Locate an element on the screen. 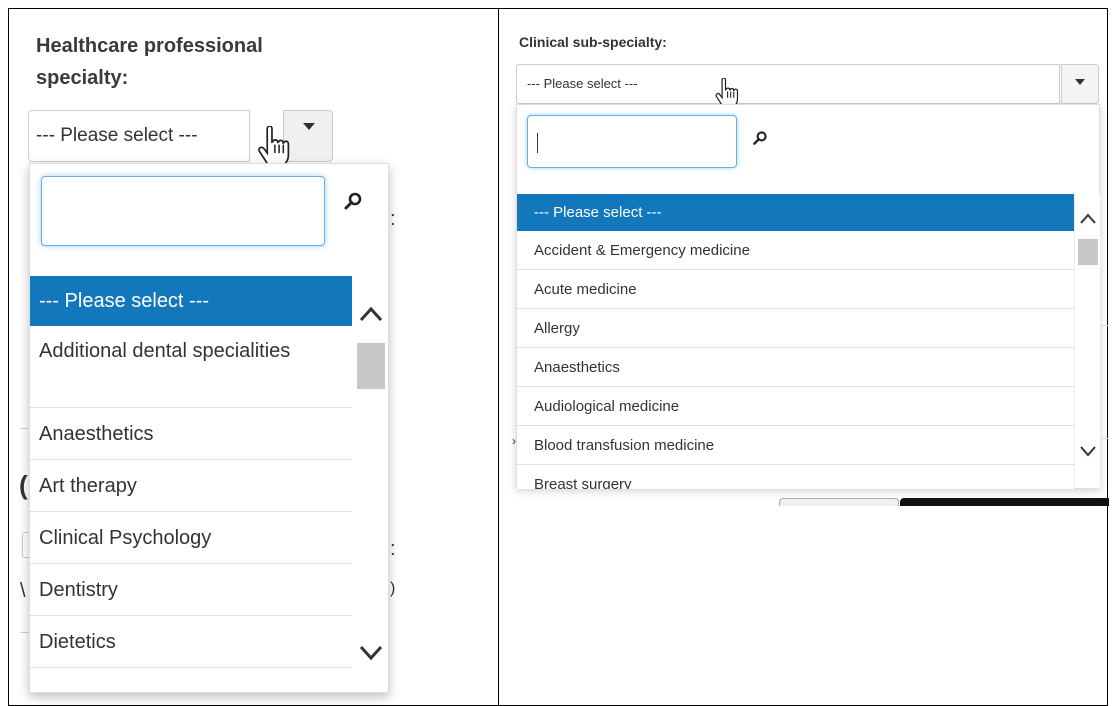 This screenshot has width=1115, height=706. background-text-fragment: ) is located at coordinates (393, 588).